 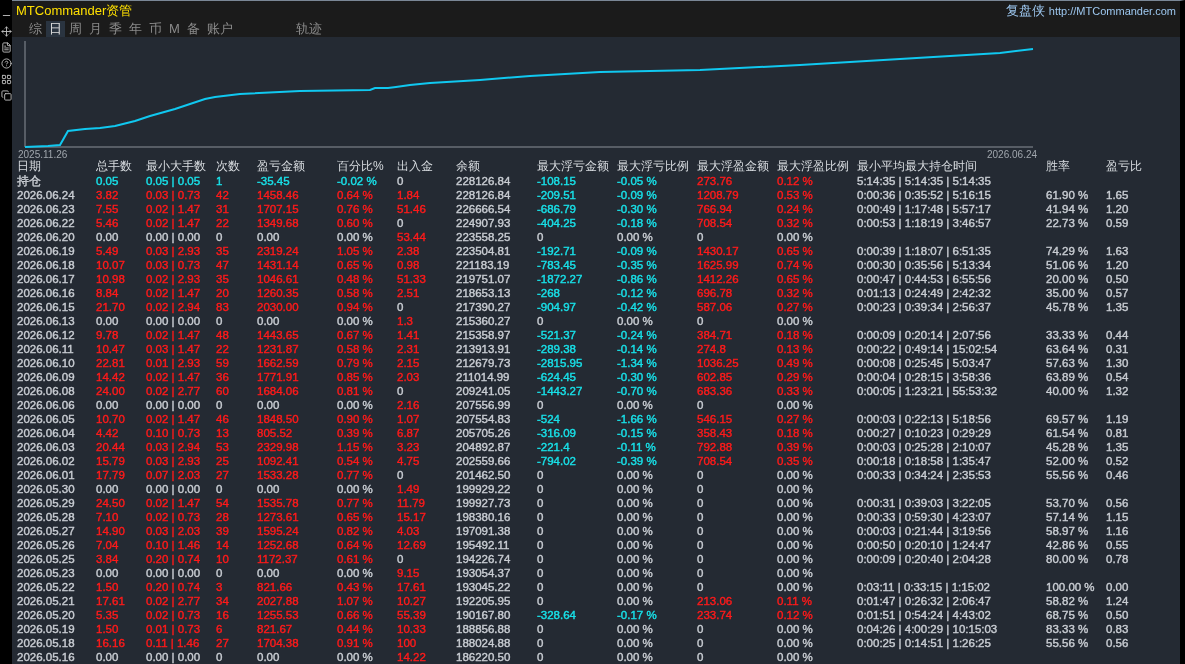 What do you see at coordinates (222, 475) in the screenshot?
I see `table-cell: 27` at bounding box center [222, 475].